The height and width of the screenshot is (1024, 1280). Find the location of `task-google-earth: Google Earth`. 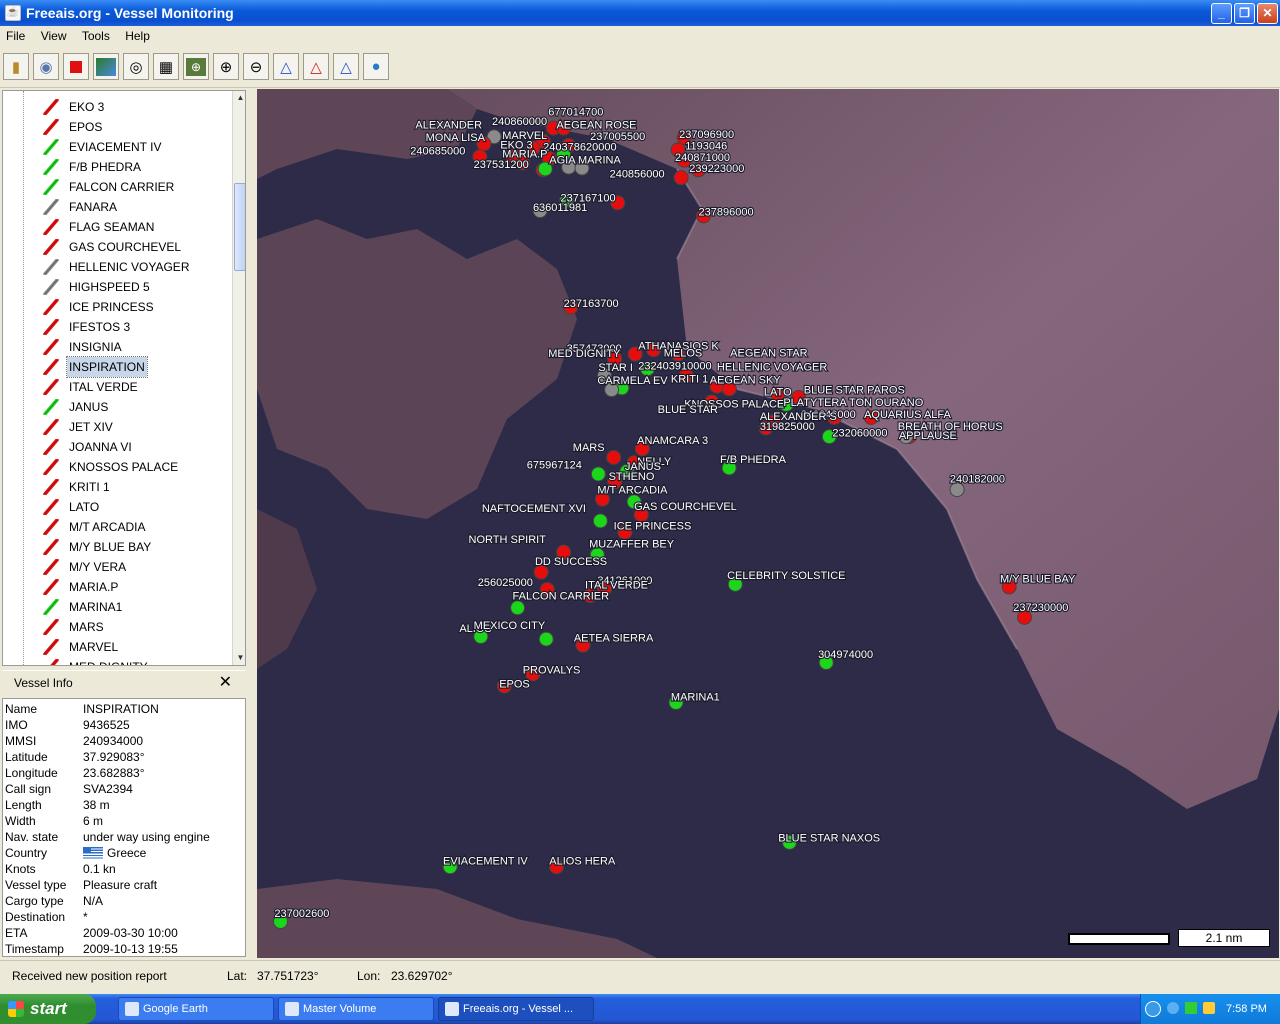

task-google-earth: Google Earth is located at coordinates (196, 1009).